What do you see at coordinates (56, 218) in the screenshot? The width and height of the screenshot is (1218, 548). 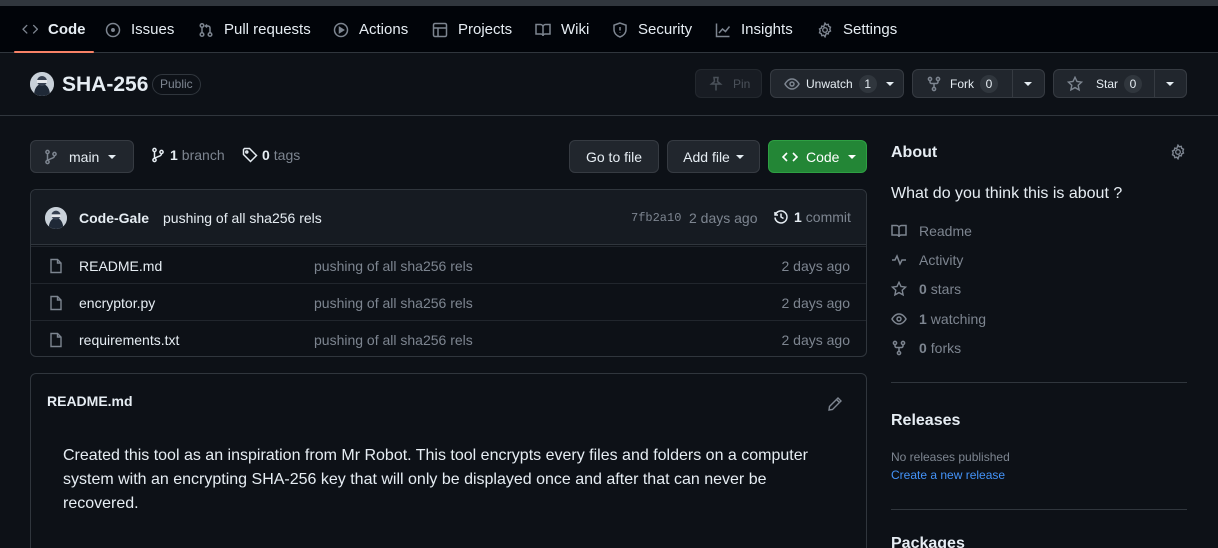 I see `commit-author-avatar` at bounding box center [56, 218].